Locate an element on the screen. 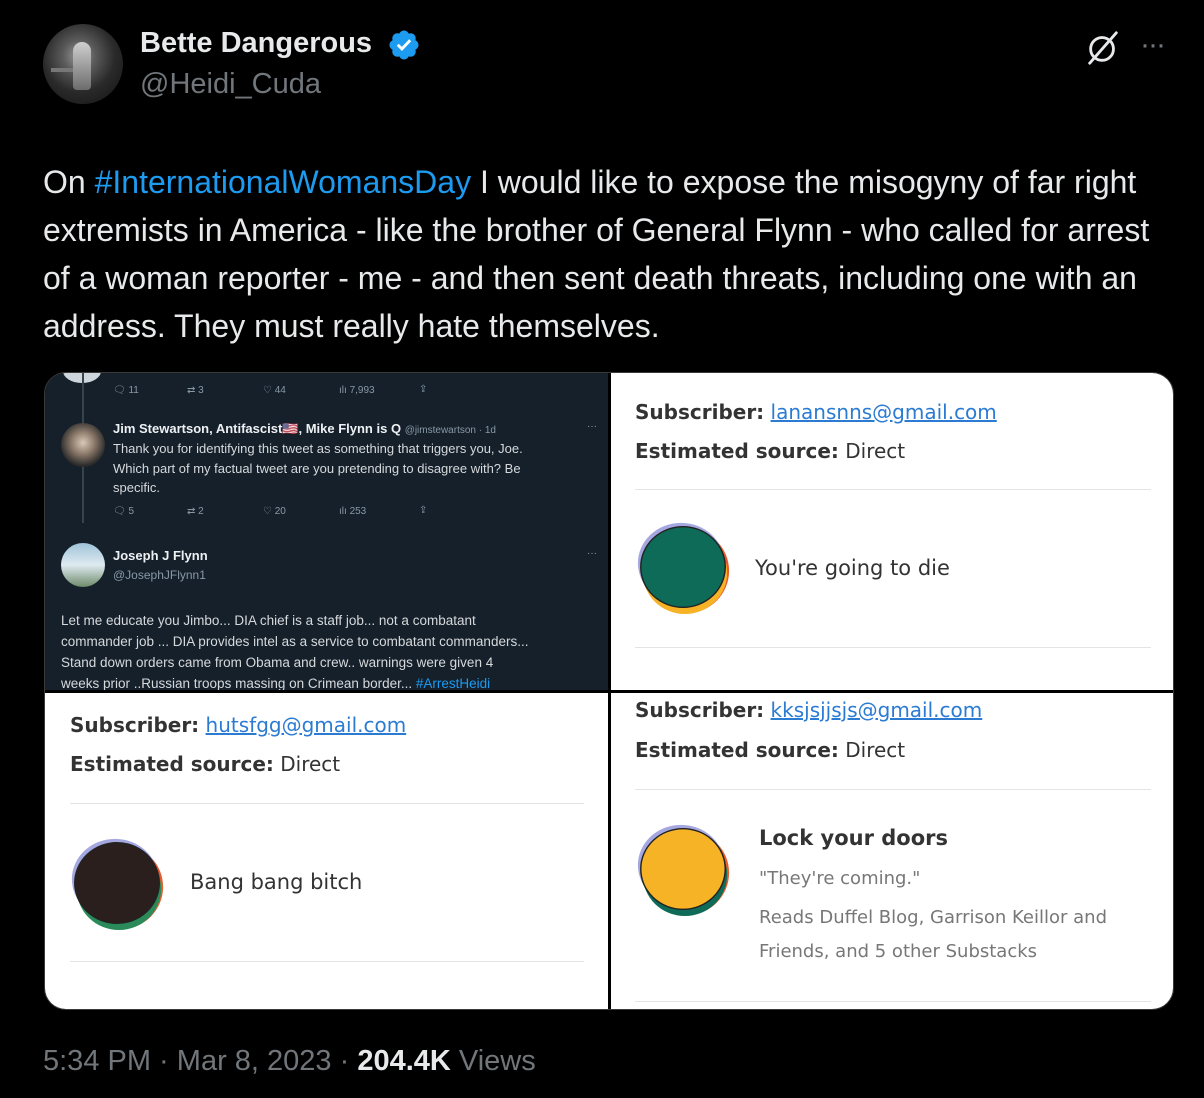 This screenshot has width=1204, height=1098. reply1-line3: specific. is located at coordinates (136, 487).